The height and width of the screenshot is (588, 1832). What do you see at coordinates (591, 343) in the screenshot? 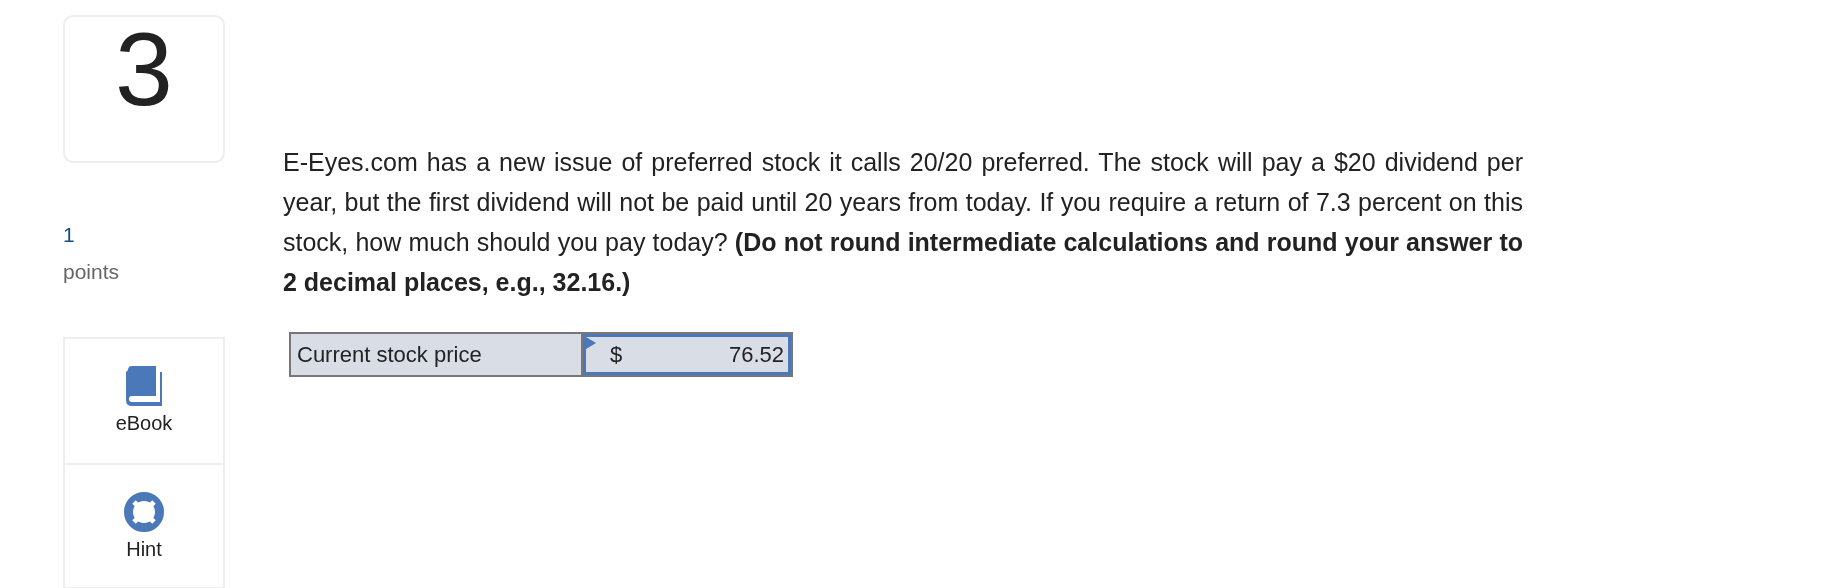
I see `corner-marker-icon` at bounding box center [591, 343].